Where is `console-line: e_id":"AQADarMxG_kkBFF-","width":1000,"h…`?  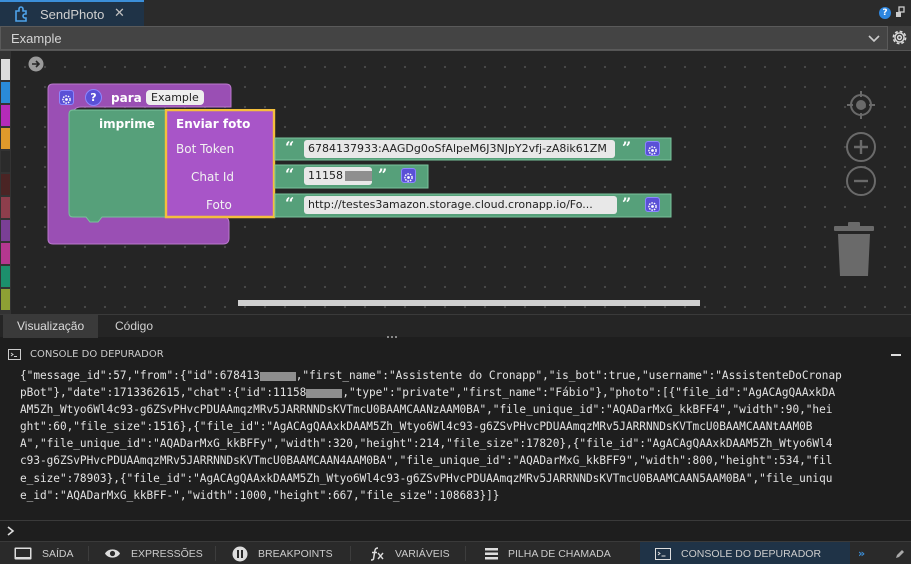
console-line: e_id":"AQADarMxG_kkBFF-","width":1000,"h… is located at coordinates (260, 495).